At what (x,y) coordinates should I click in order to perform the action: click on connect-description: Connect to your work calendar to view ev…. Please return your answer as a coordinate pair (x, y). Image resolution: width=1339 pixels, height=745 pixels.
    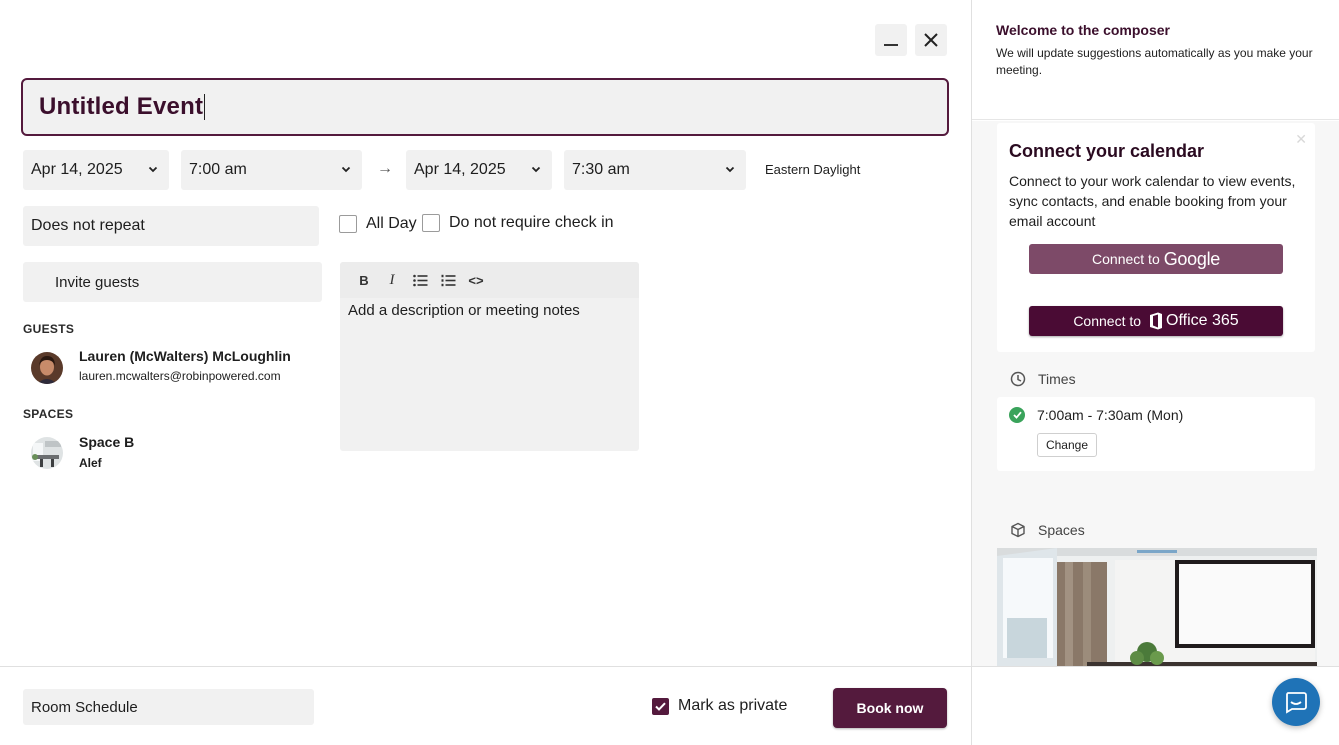
    Looking at the image, I should click on (1152, 201).